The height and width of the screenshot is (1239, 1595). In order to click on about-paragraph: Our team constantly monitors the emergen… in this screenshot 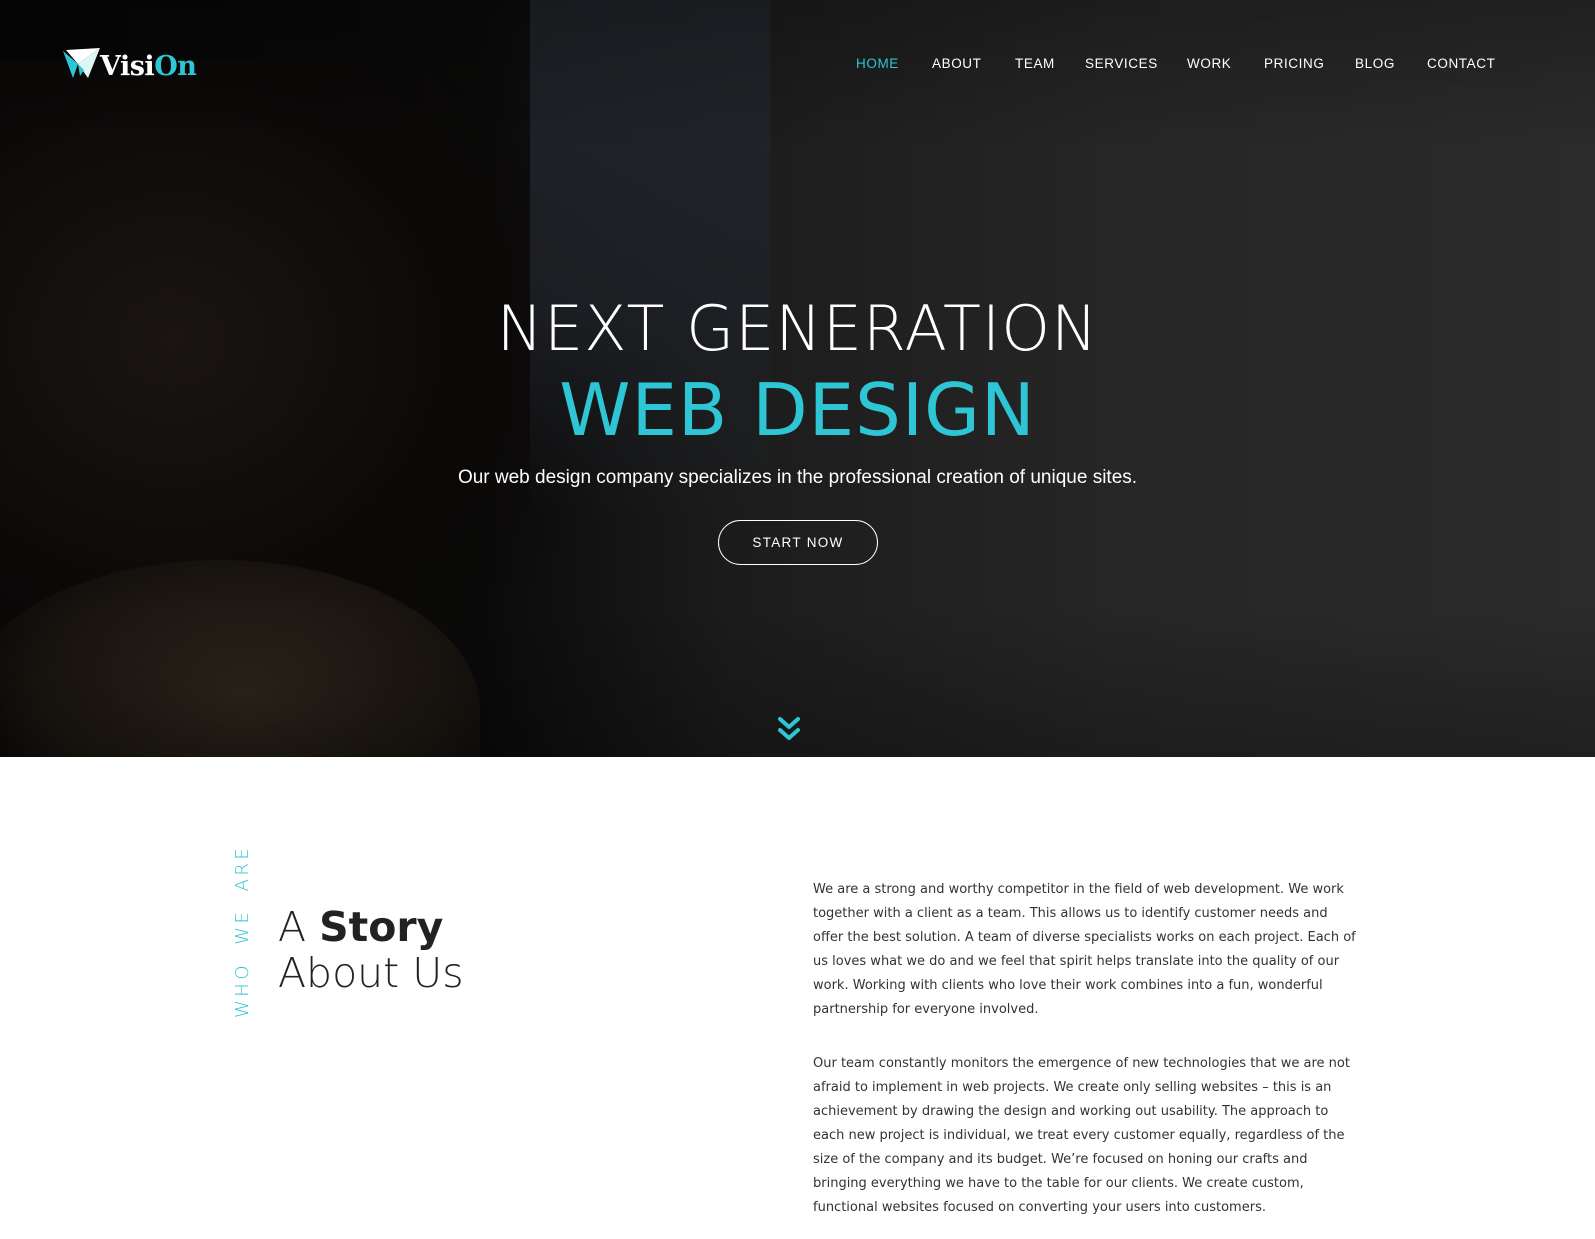, I will do `click(1081, 1135)`.